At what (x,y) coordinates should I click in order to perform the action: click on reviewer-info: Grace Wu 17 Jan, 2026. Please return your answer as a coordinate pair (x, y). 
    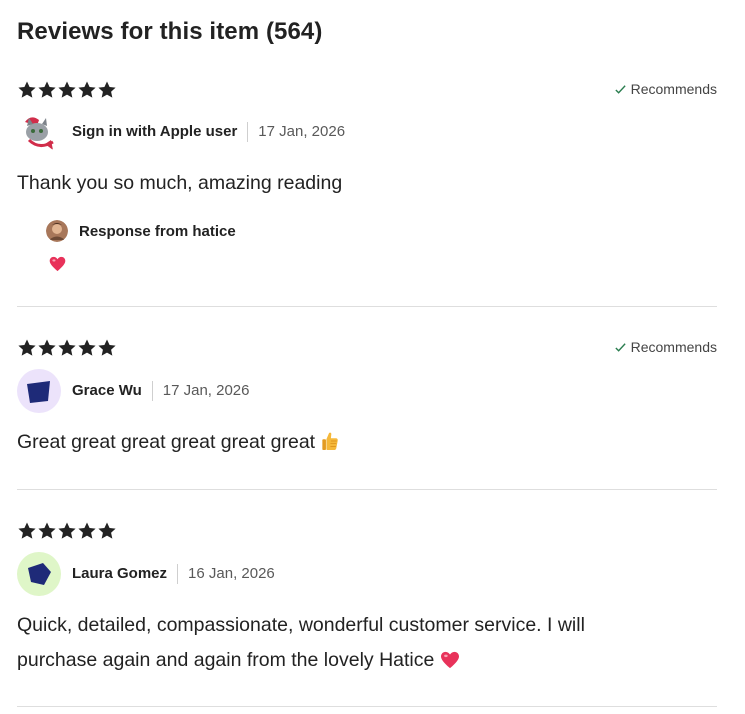
    Looking at the image, I should click on (133, 391).